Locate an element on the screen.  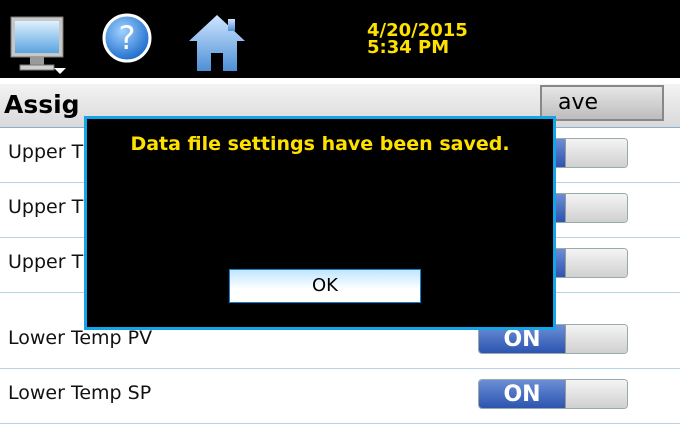
home-icon is located at coordinates (217, 43).